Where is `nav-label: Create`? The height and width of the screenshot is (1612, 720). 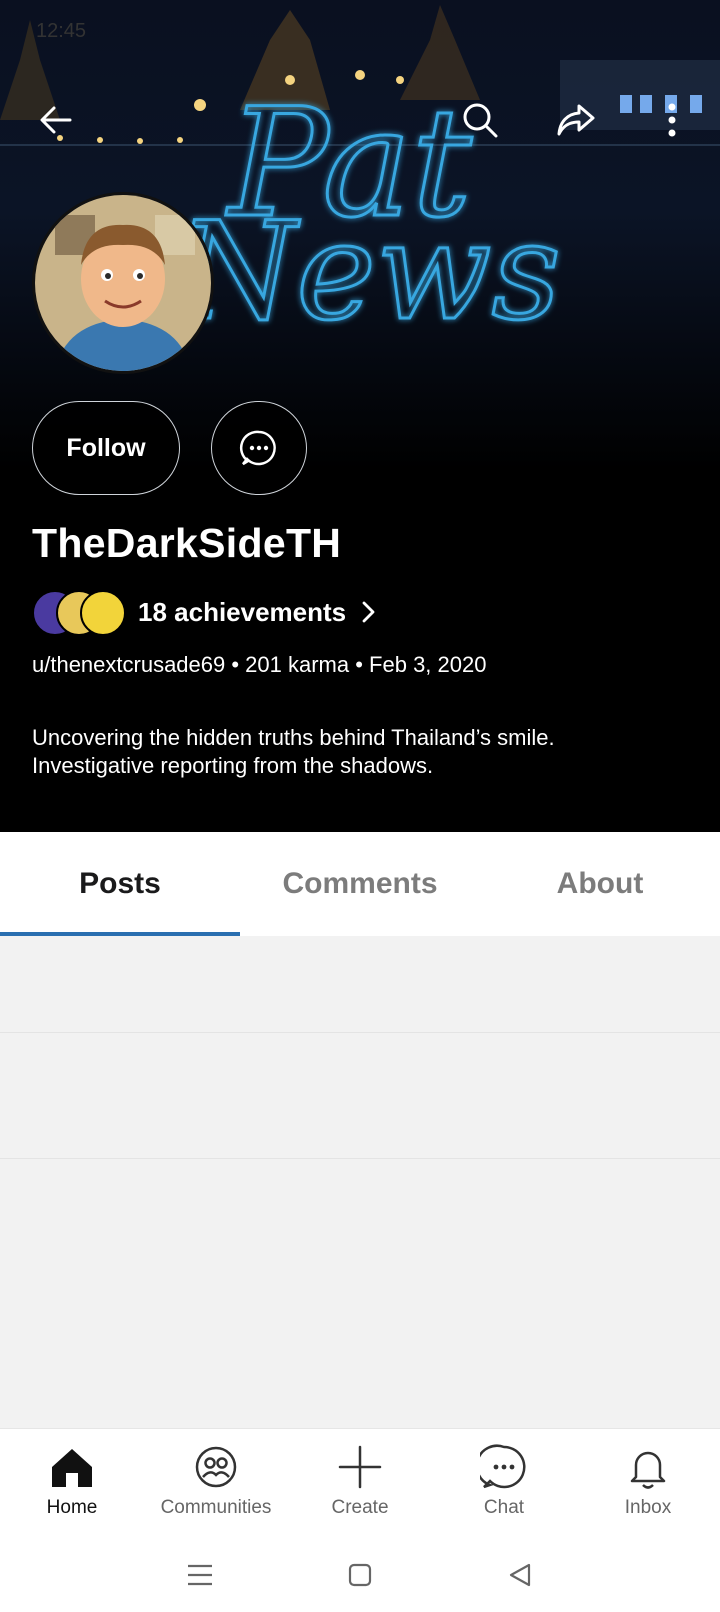
nav-label: Create is located at coordinates (360, 1507).